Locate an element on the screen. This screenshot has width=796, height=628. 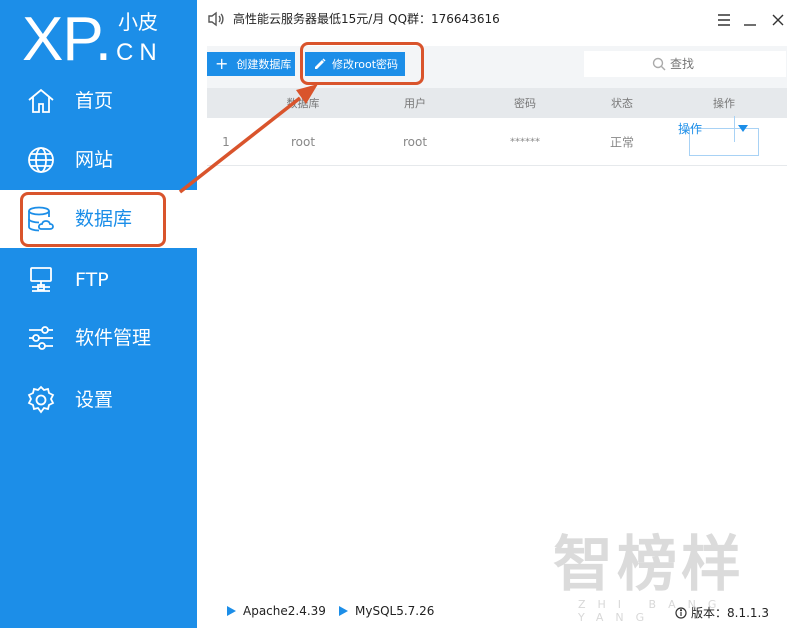
sidebar-item-settings: 设置 is located at coordinates (98, 400).